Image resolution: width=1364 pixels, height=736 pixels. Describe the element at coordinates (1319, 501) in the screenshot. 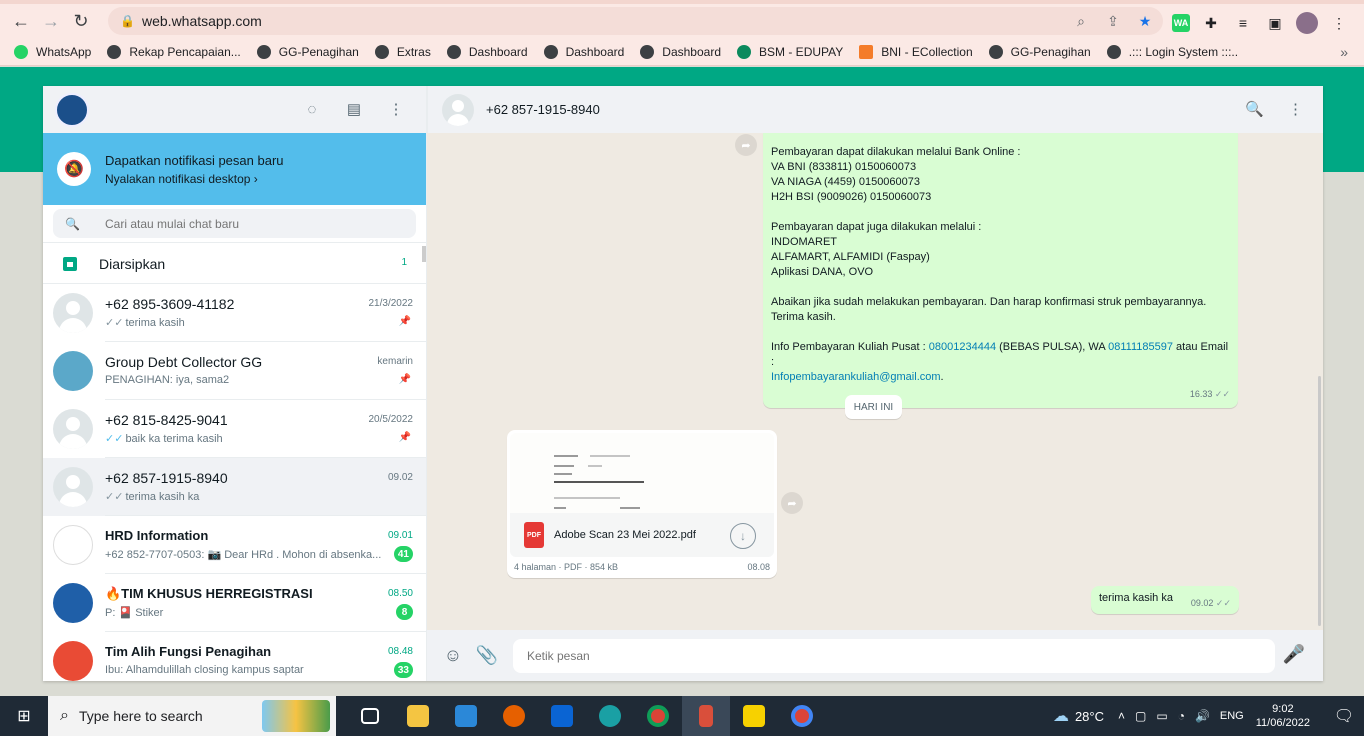

I see `conversation-scrollbar` at that location.